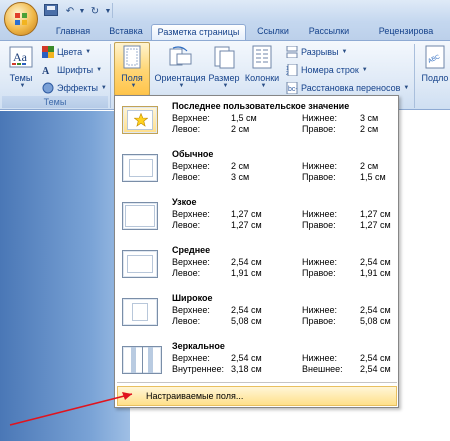 The width and height of the screenshot is (450, 441). What do you see at coordinates (180, 78) in the screenshot?
I see `orientation-label: Ориентация` at bounding box center [180, 78].